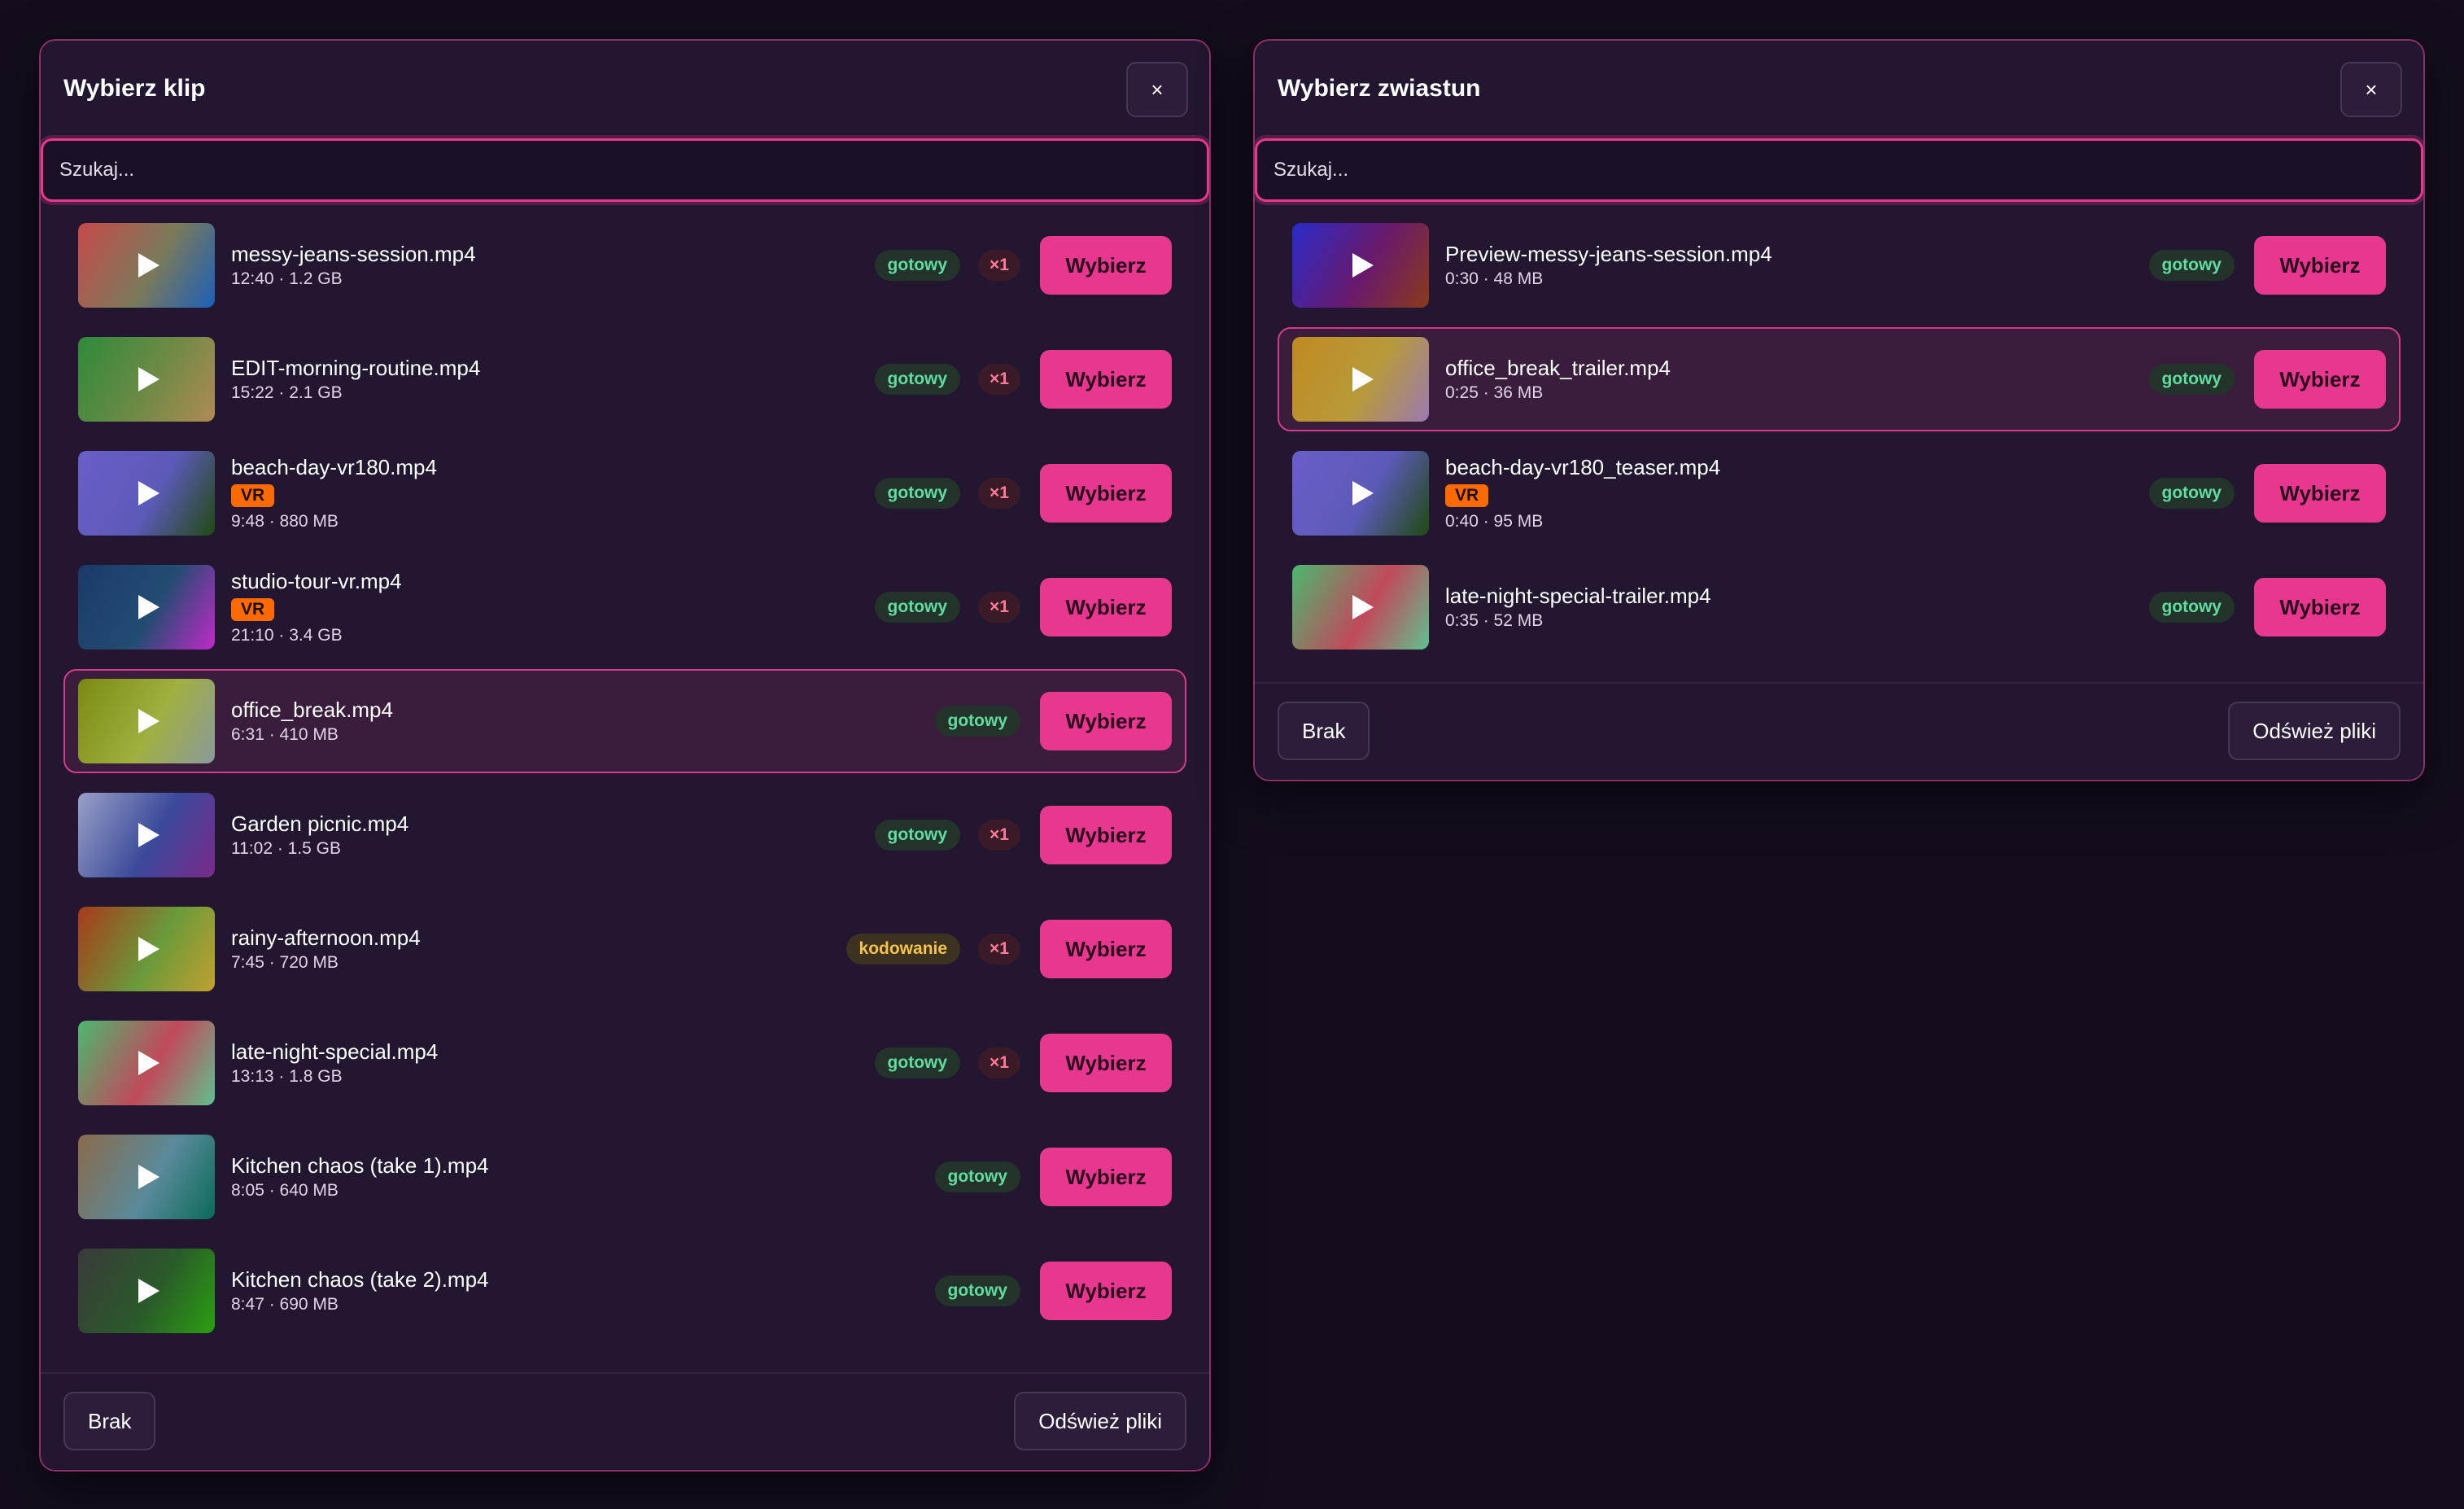  What do you see at coordinates (253, 495) in the screenshot?
I see `vr-badge: VR` at bounding box center [253, 495].